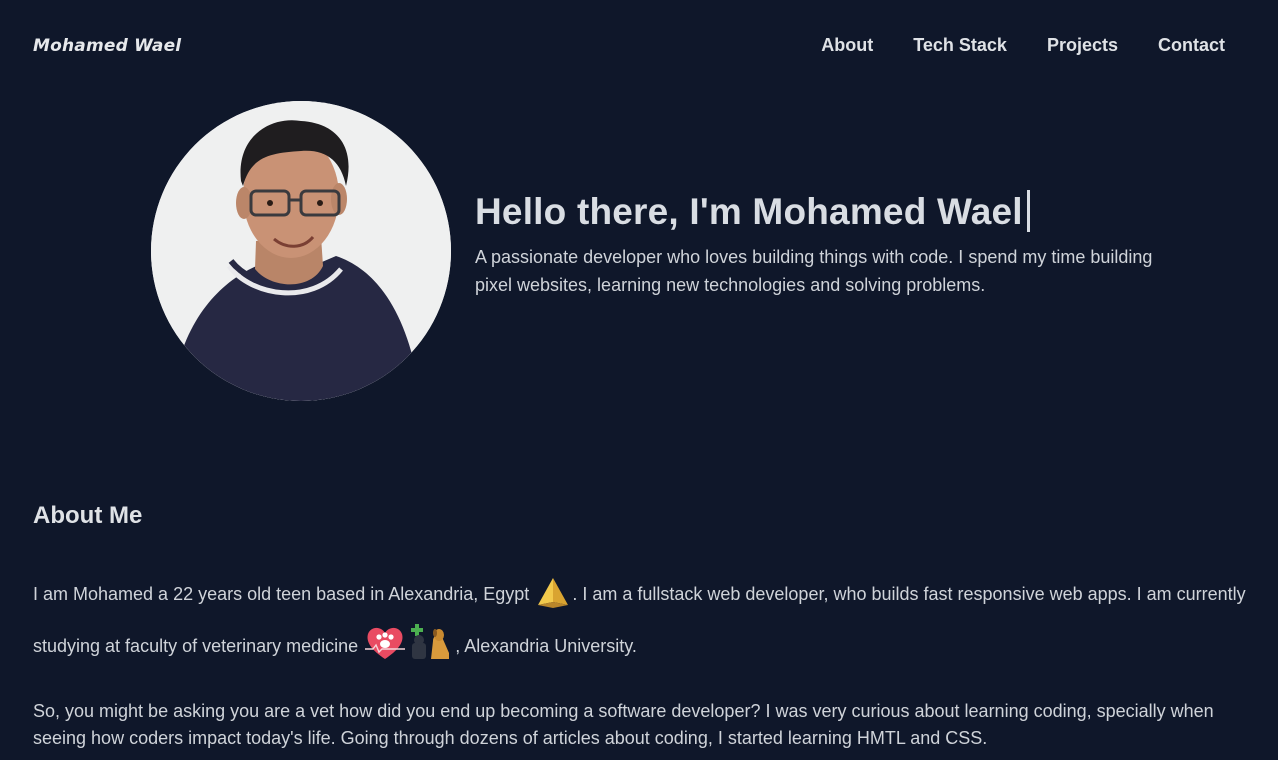 Image resolution: width=1278 pixels, height=760 pixels. Describe the element at coordinates (546, 646) in the screenshot. I see `about-p1-part-c: , Alexandria University.` at that location.